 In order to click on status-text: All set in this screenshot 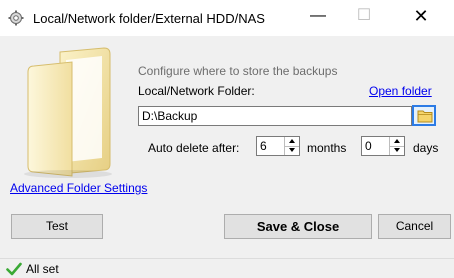, I will do `click(42, 269)`.